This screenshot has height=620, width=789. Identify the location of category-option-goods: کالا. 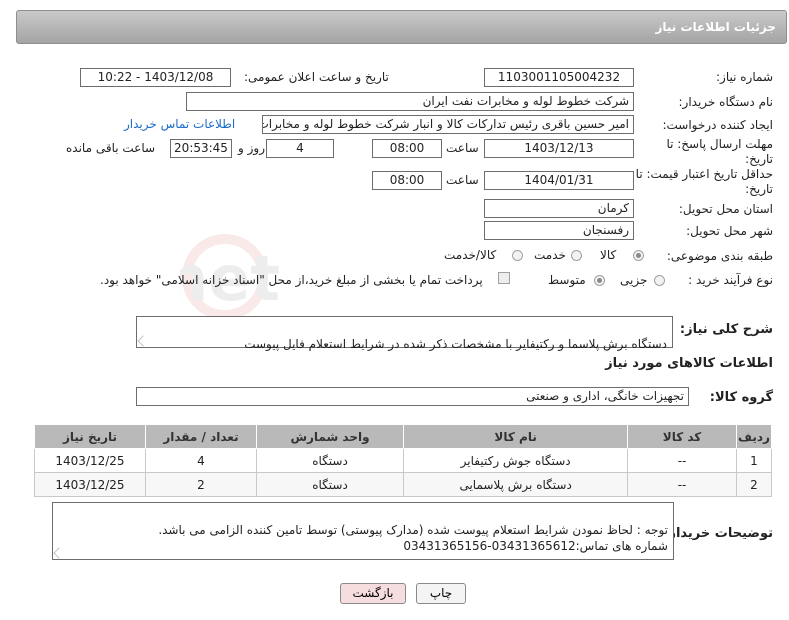
(608, 255).